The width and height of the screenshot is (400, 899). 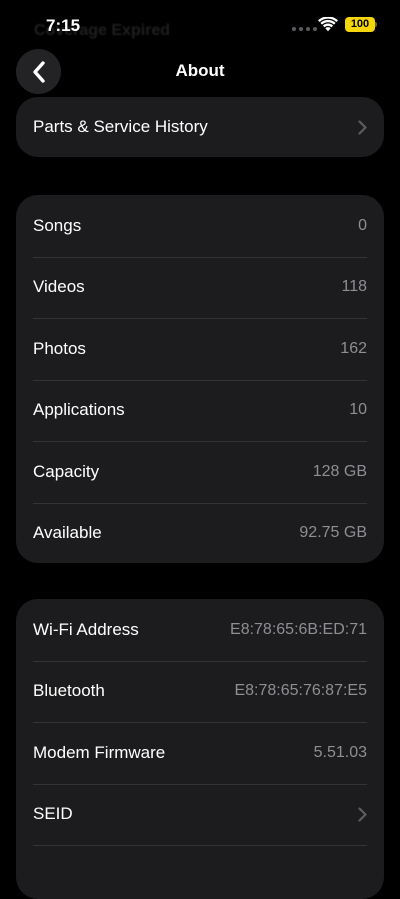 I want to click on row-value: 128 GB, so click(x=339, y=471).